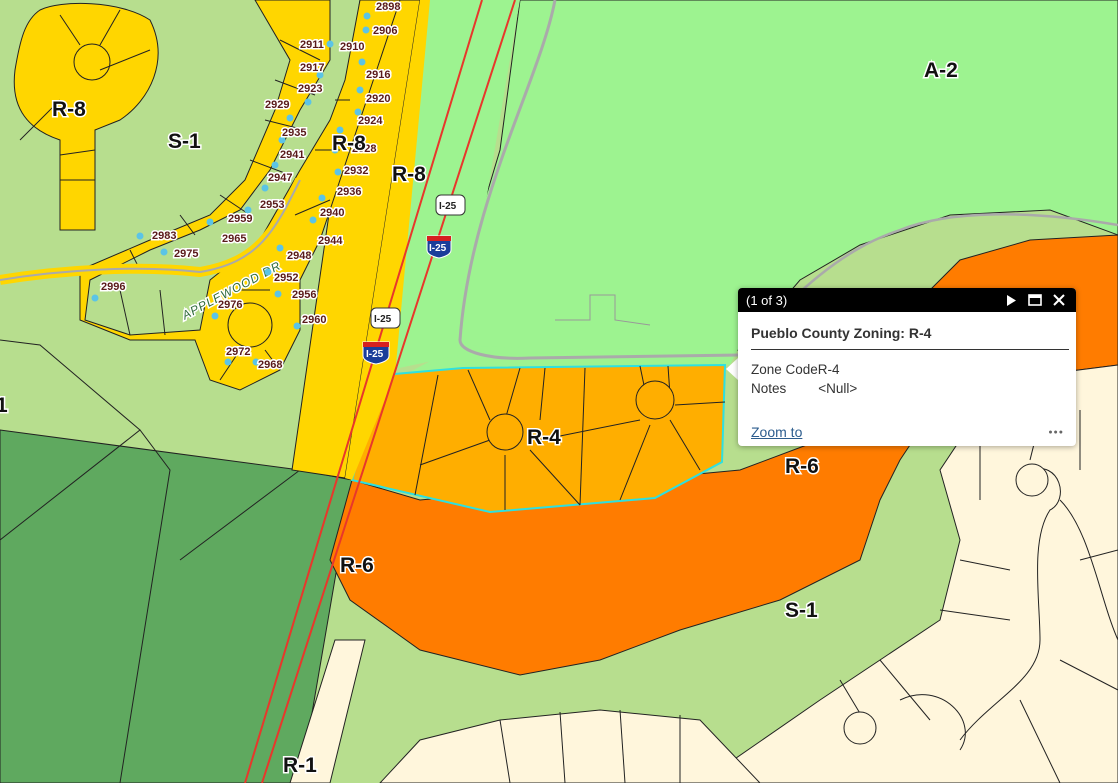 The height and width of the screenshot is (783, 1118). What do you see at coordinates (370, 121) in the screenshot?
I see `svg-text: 2924` at bounding box center [370, 121].